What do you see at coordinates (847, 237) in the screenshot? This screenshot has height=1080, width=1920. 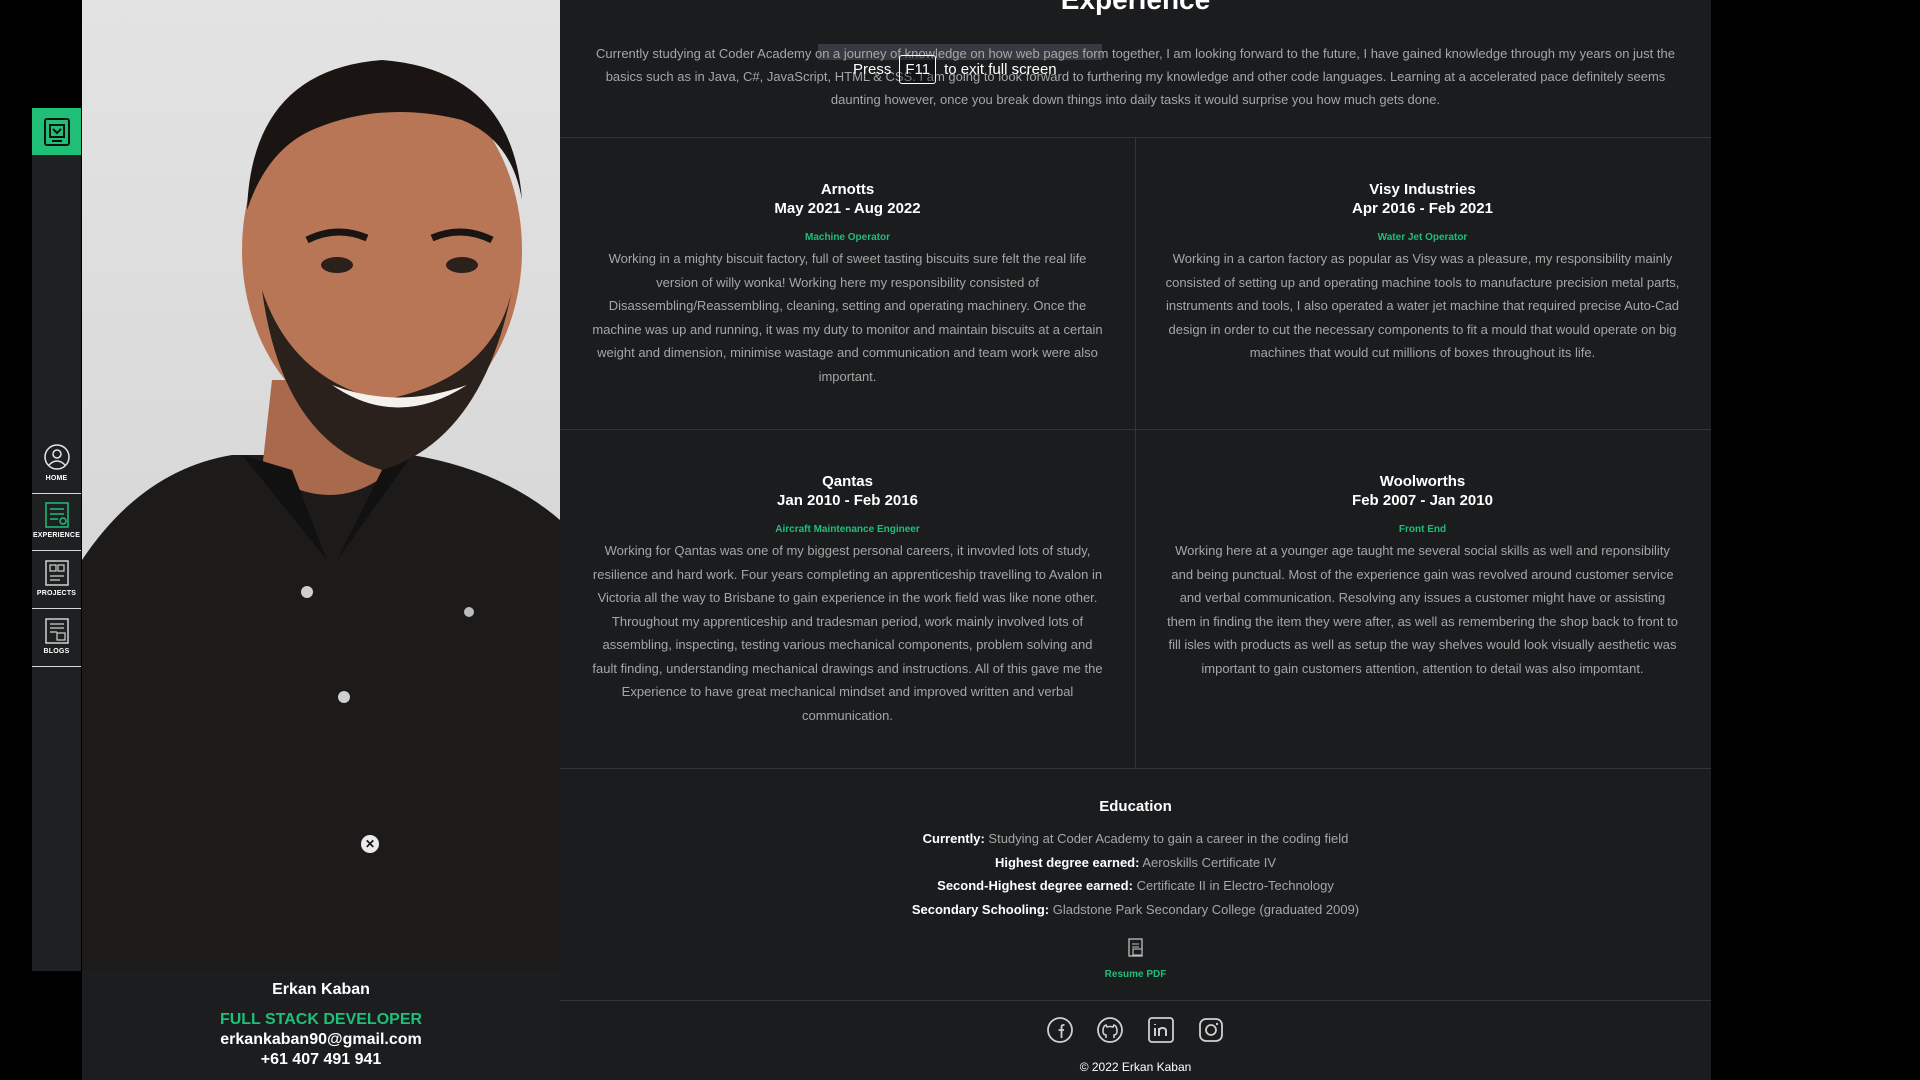 I see `job-title: Machine Operator` at bounding box center [847, 237].